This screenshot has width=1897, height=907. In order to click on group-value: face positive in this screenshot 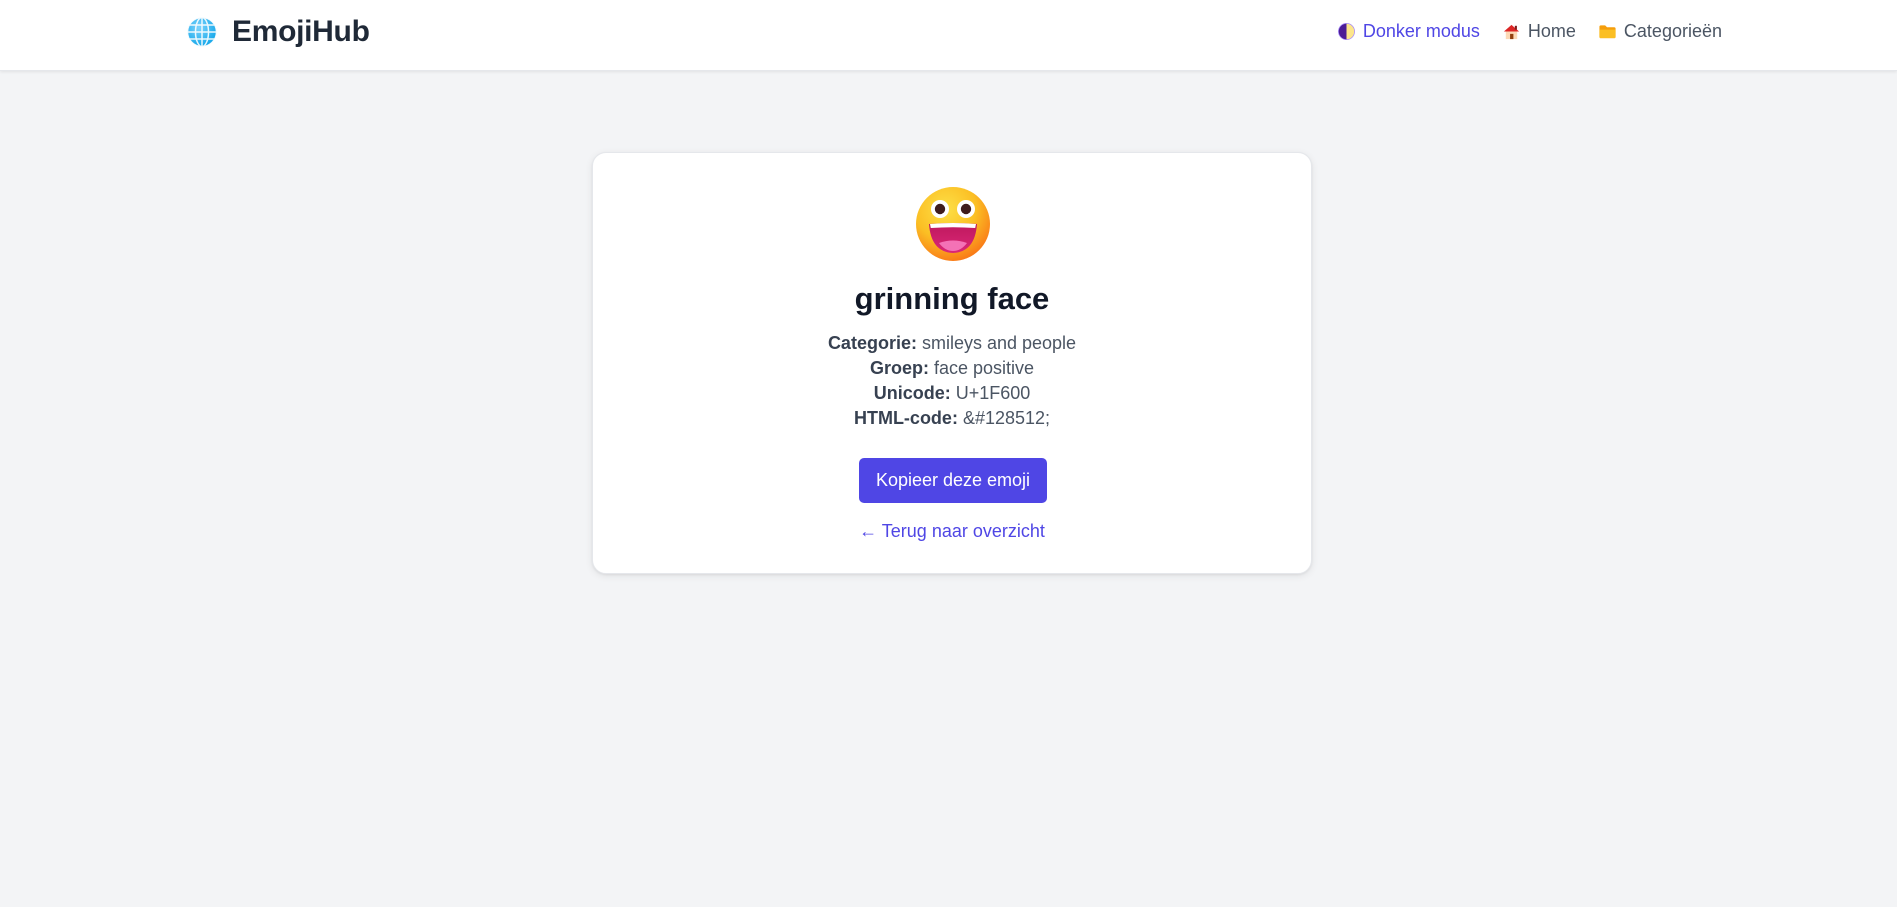, I will do `click(984, 368)`.